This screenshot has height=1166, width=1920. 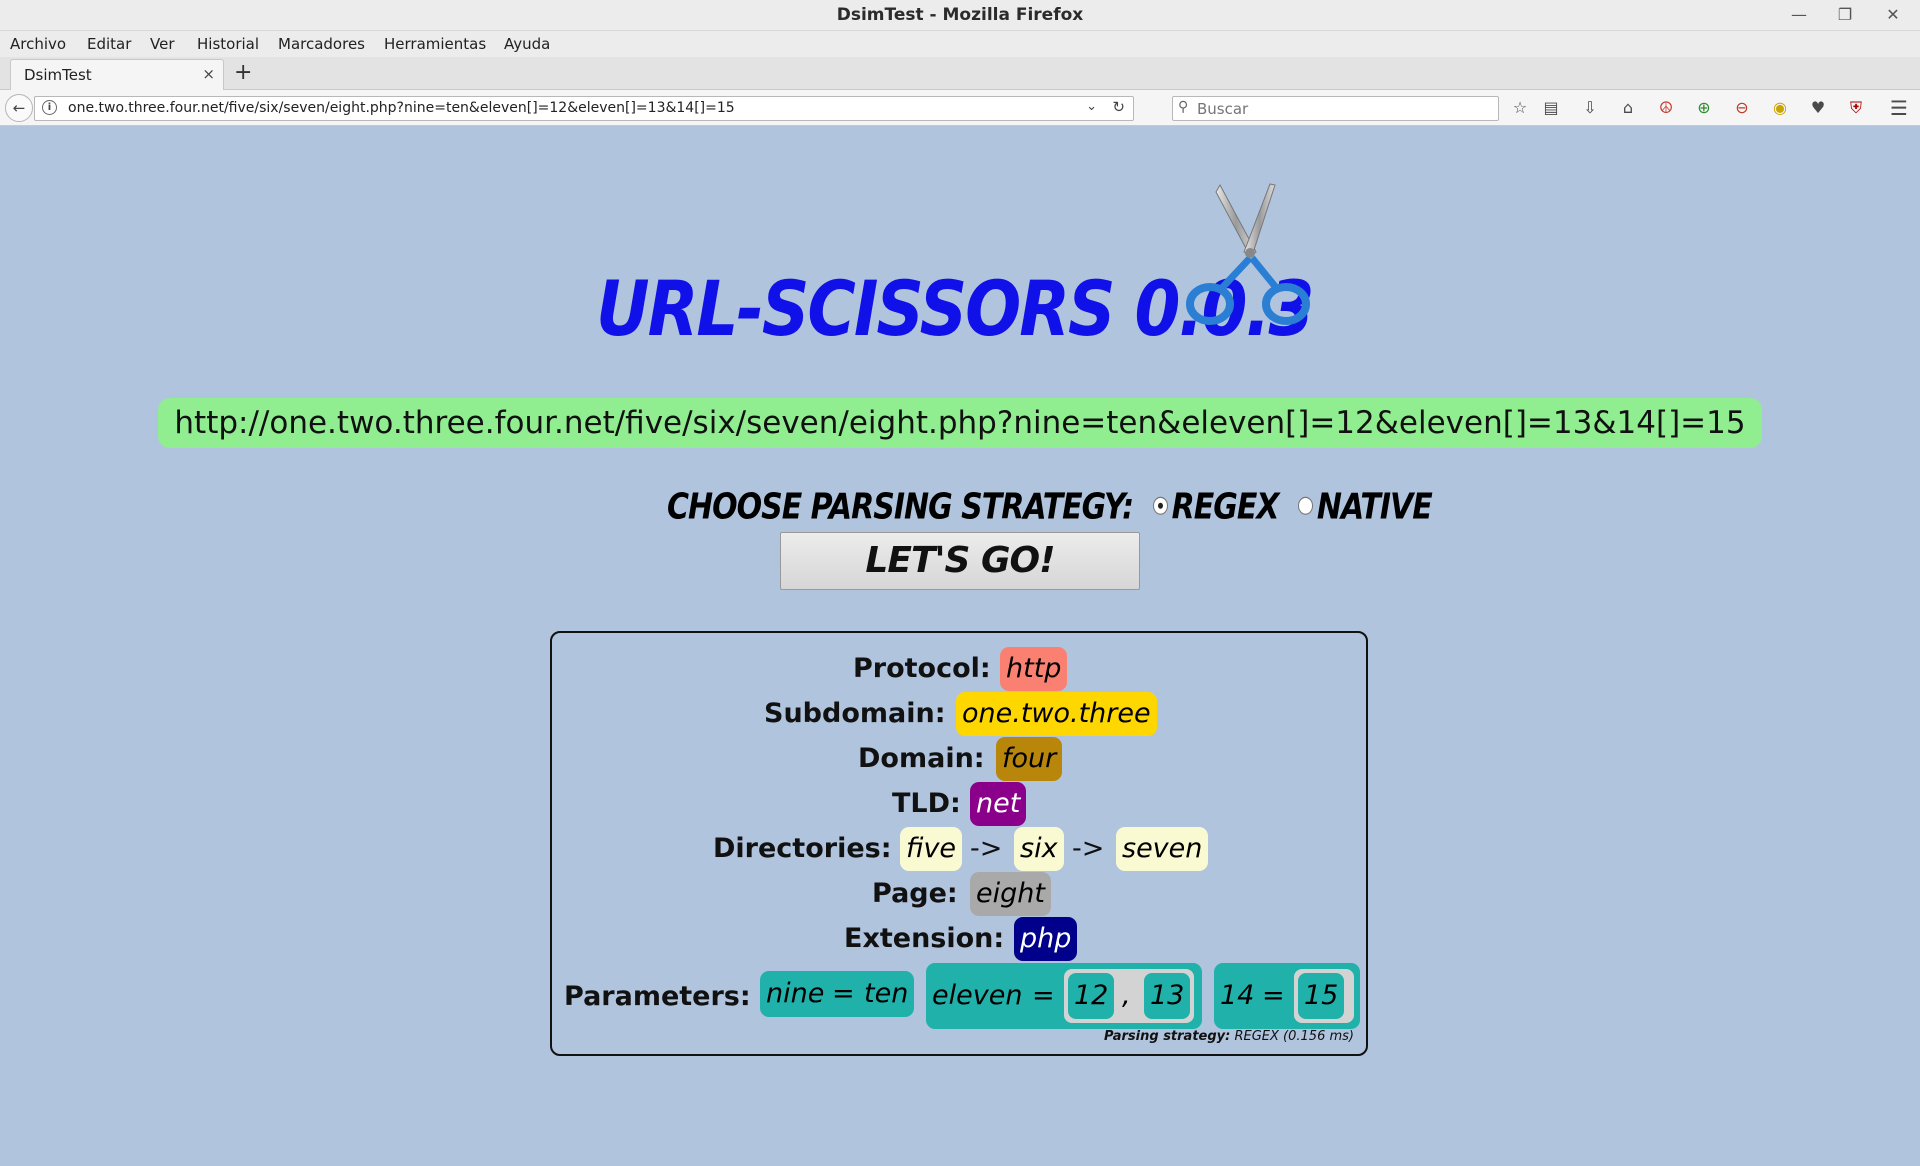 I want to click on tab-label: DsimTest, so click(x=58, y=75).